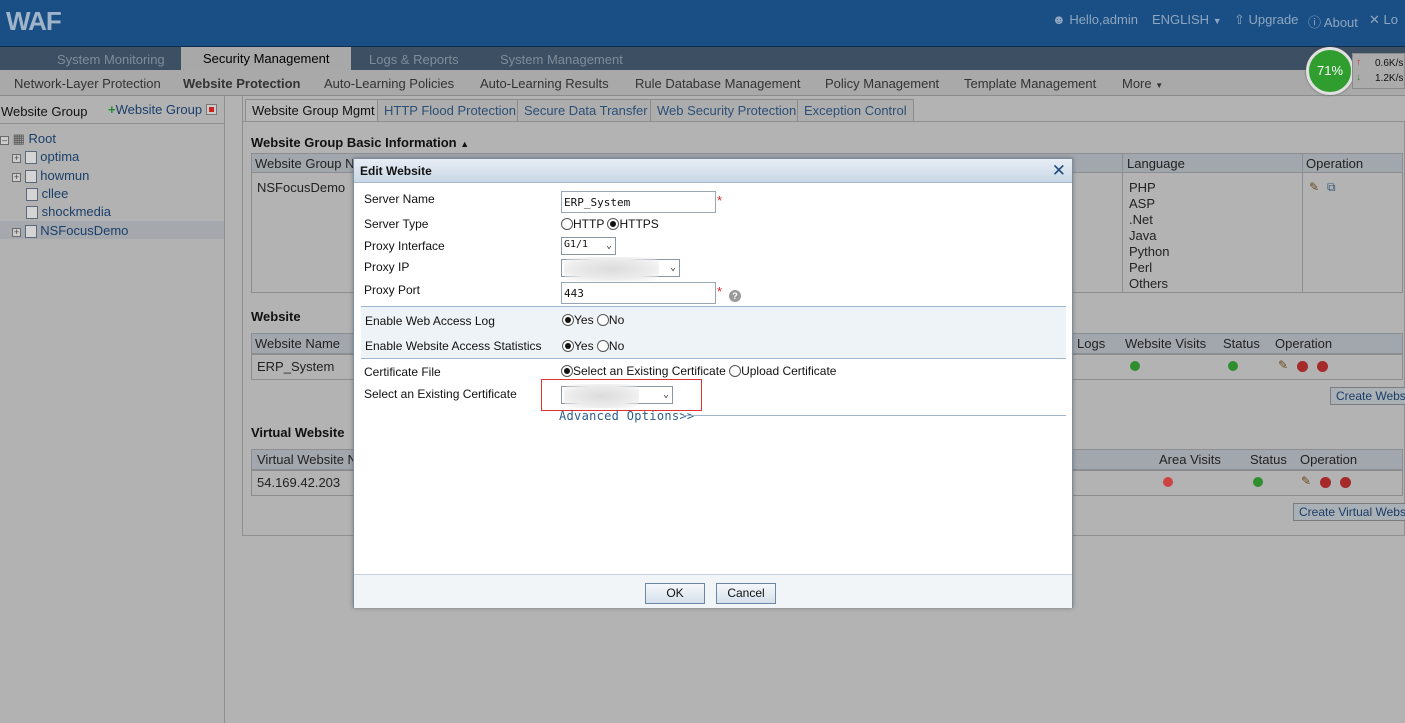 This screenshot has height=723, width=1405. I want to click on tab-system-management: System Management, so click(561, 59).